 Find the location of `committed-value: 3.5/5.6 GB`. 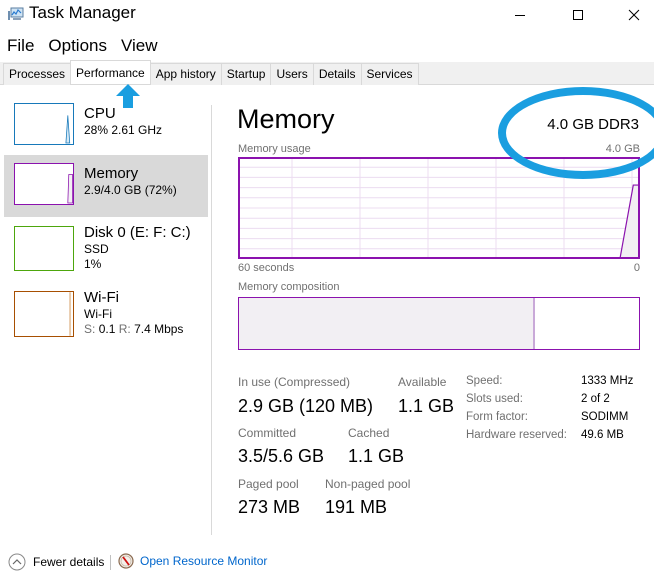

committed-value: 3.5/5.6 GB is located at coordinates (281, 456).